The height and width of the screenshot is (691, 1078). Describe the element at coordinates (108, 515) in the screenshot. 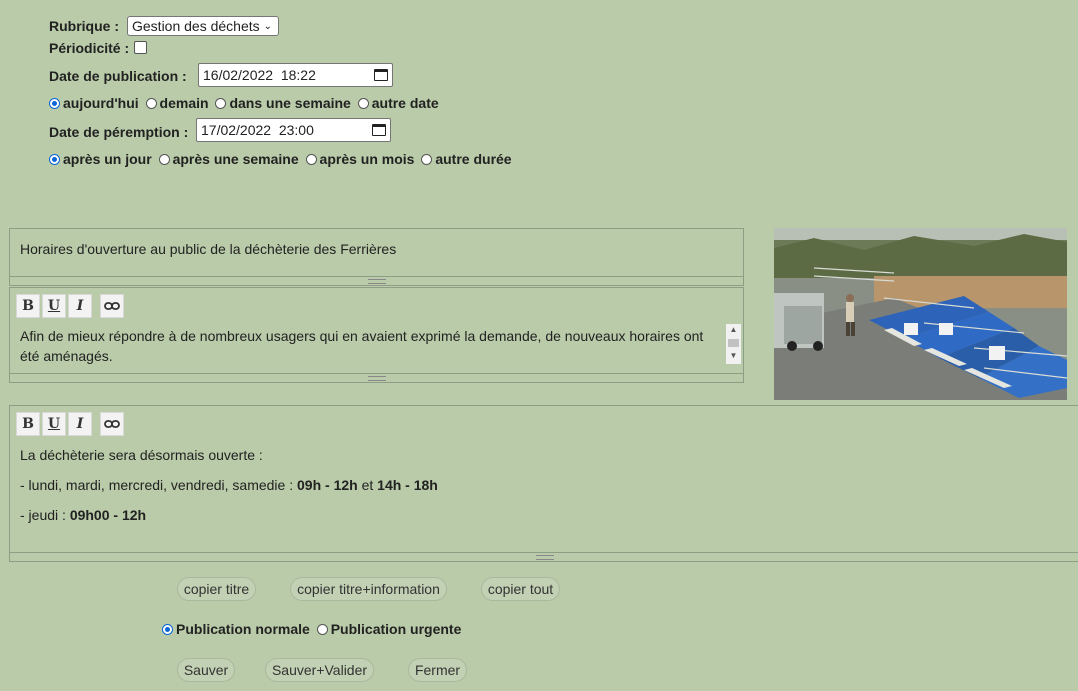

I see `body-bold: 09h00 - 12h` at that location.